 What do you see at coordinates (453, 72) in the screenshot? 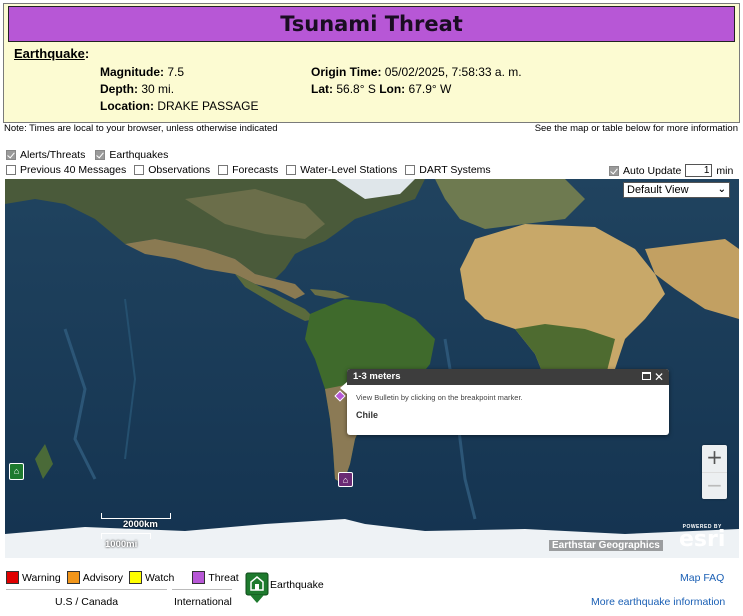
I see `origin-time-value: 05/02/2025, 7:58:33 a. m.` at bounding box center [453, 72].